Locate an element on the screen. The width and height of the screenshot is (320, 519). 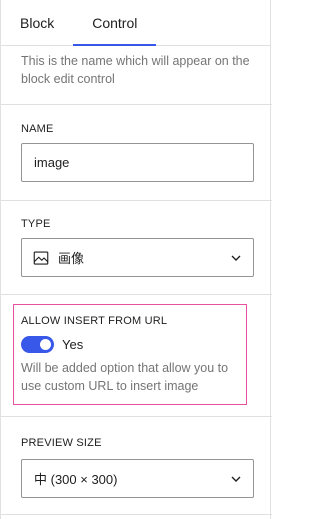
allow-url-toggle is located at coordinates (37, 344).